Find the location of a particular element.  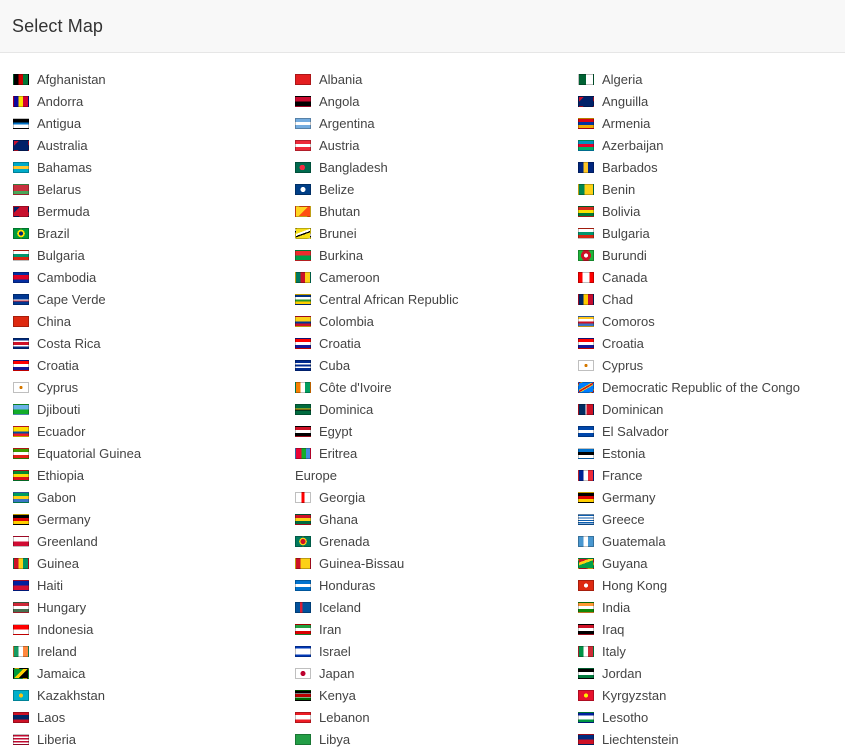

map-item-ethiopia: Ethiopia is located at coordinates (77, 475).